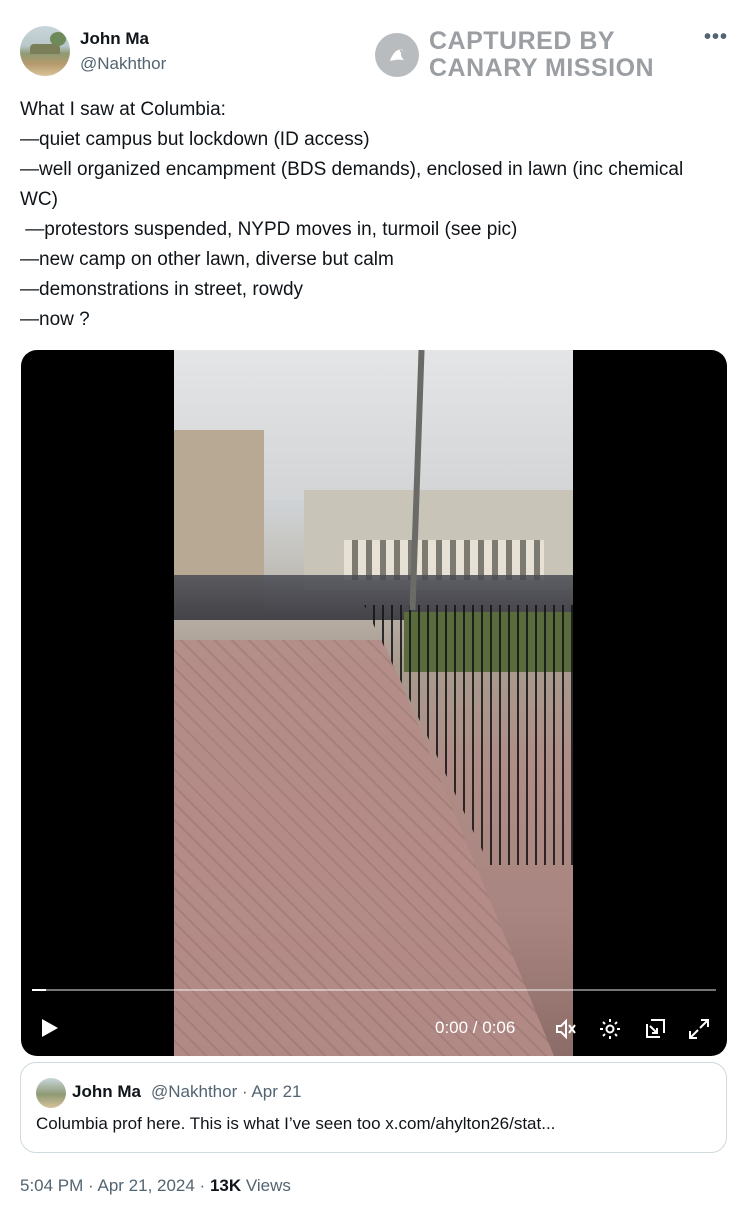 The height and width of the screenshot is (1216, 743). What do you see at coordinates (716, 37) in the screenshot?
I see `more-options-icon: •••` at bounding box center [716, 37].